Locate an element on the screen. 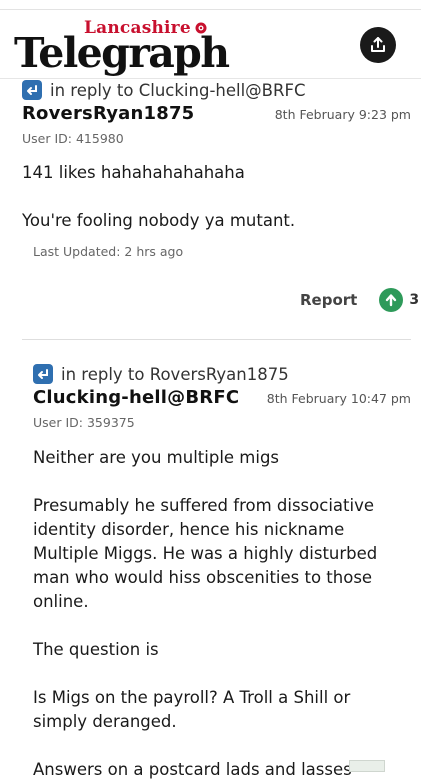 This screenshot has width=421, height=782. reply-to-text: in reply to RoversRyan1875 is located at coordinates (175, 374).